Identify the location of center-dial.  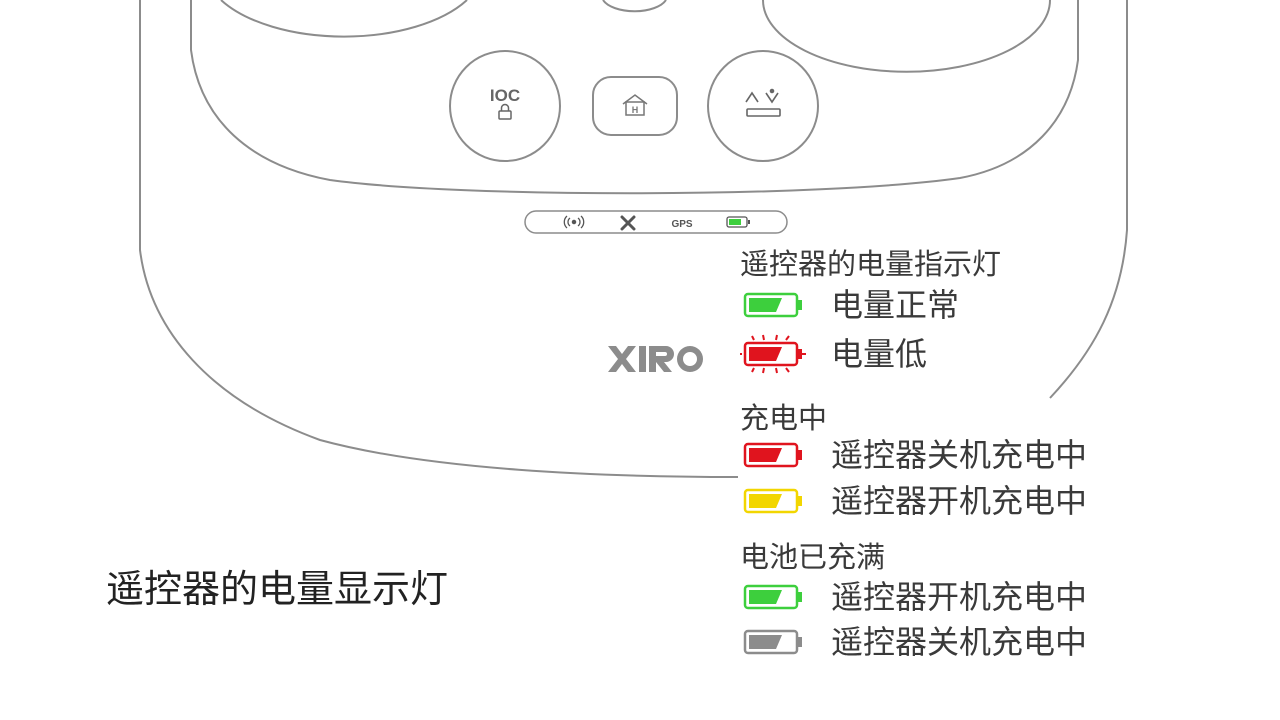
(634, 6).